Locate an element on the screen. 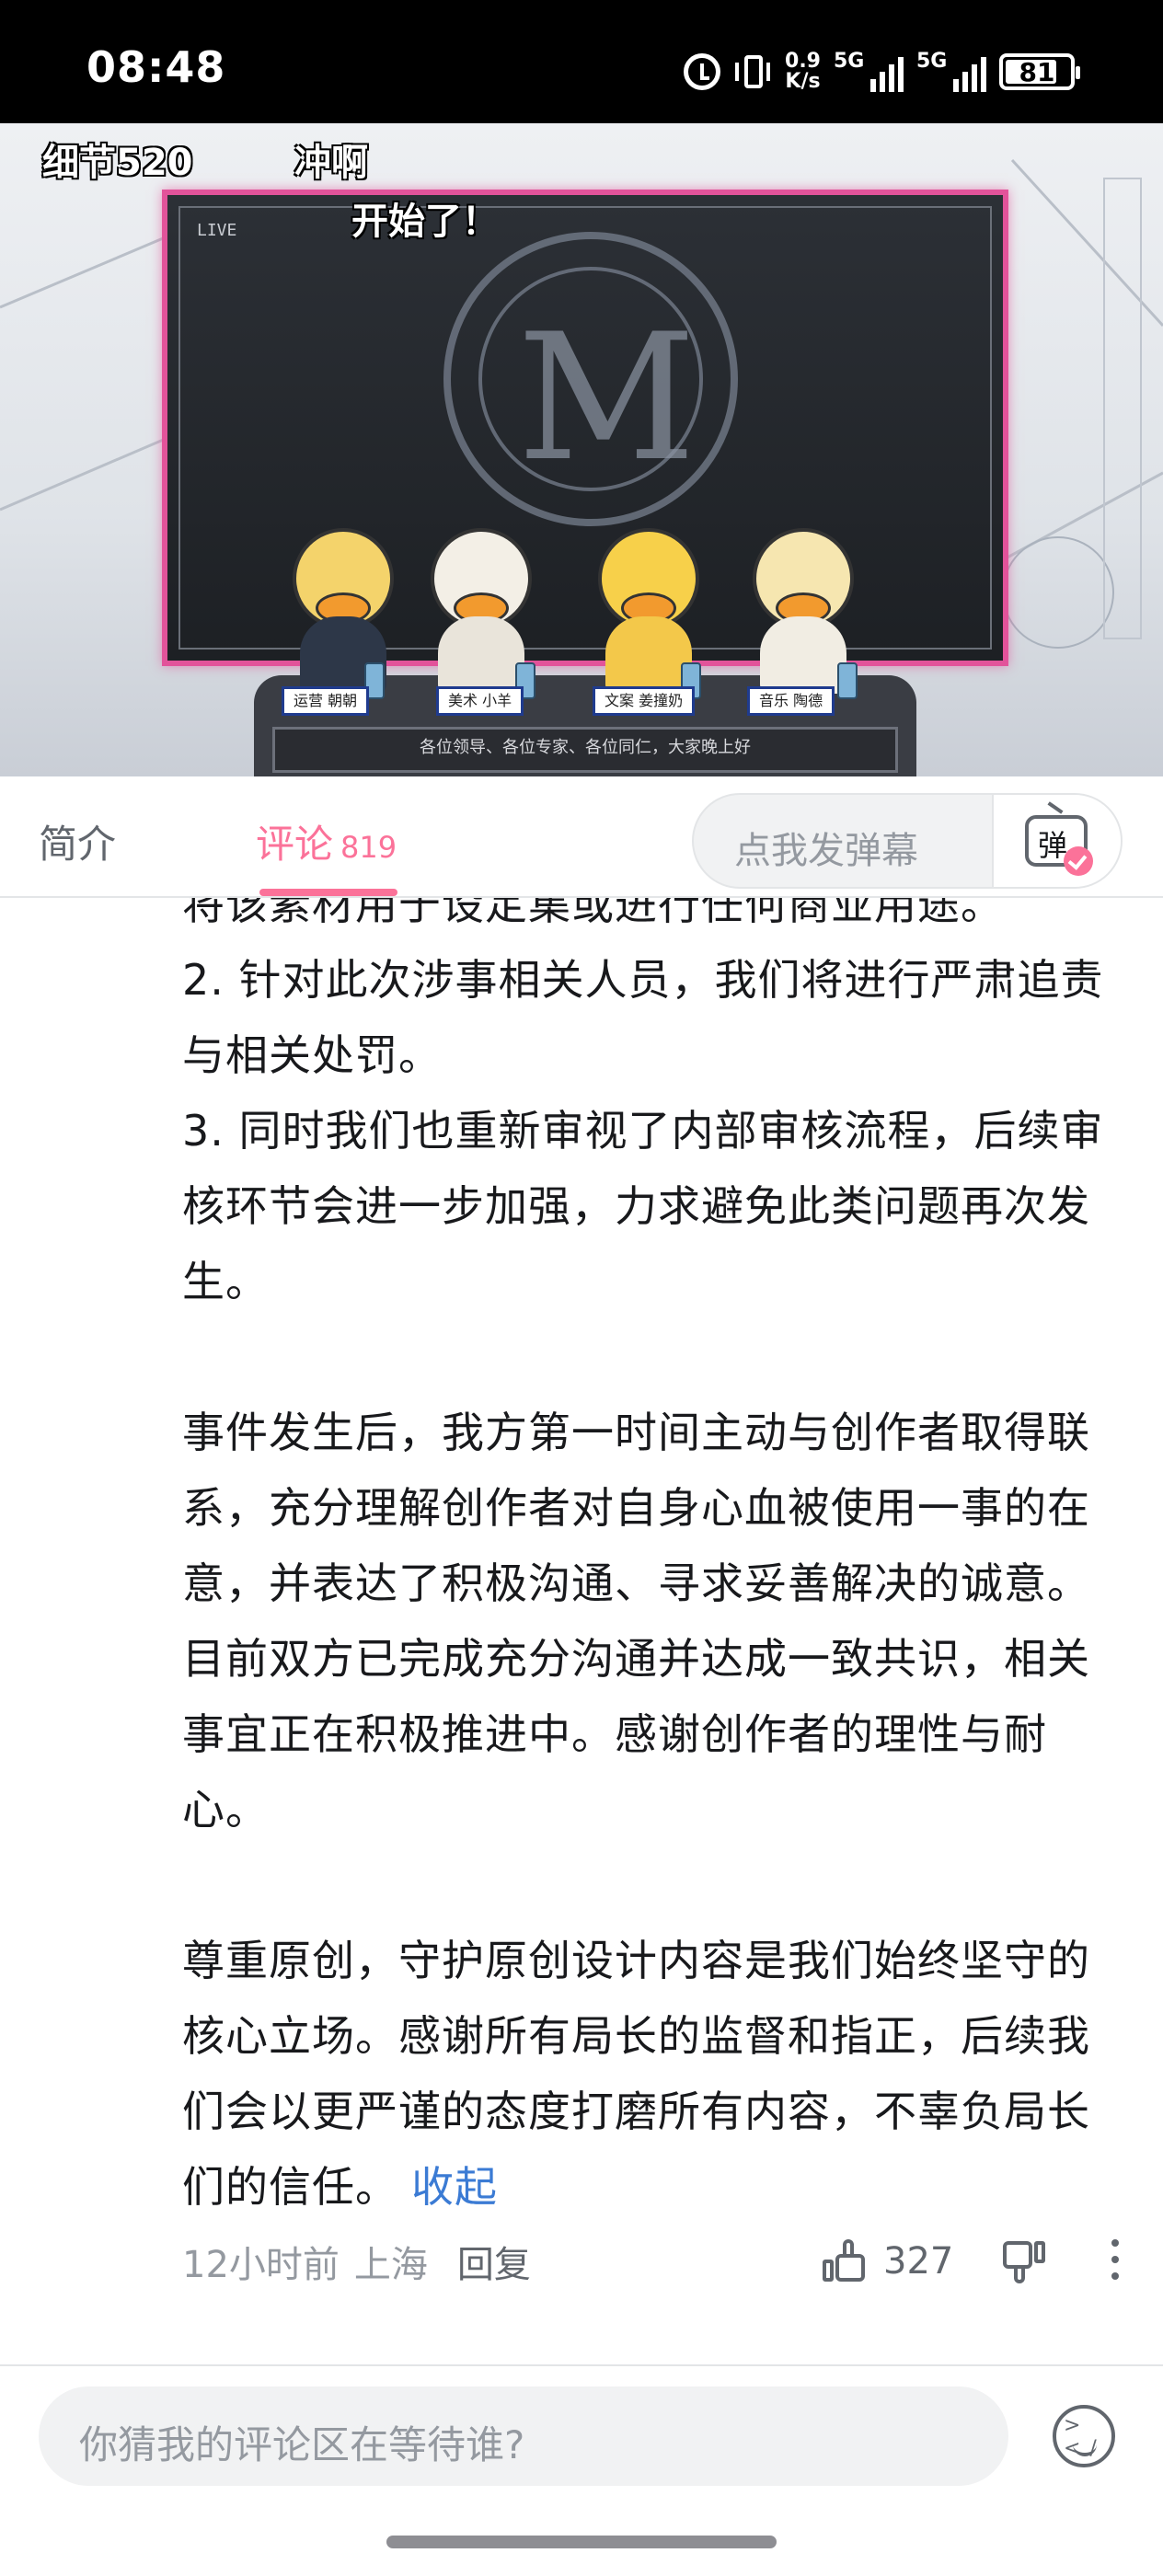 This screenshot has height=2576, width=1163. status-bar: 08:48 0.9 K/s 5G 5G 81 is located at coordinates (581, 61).